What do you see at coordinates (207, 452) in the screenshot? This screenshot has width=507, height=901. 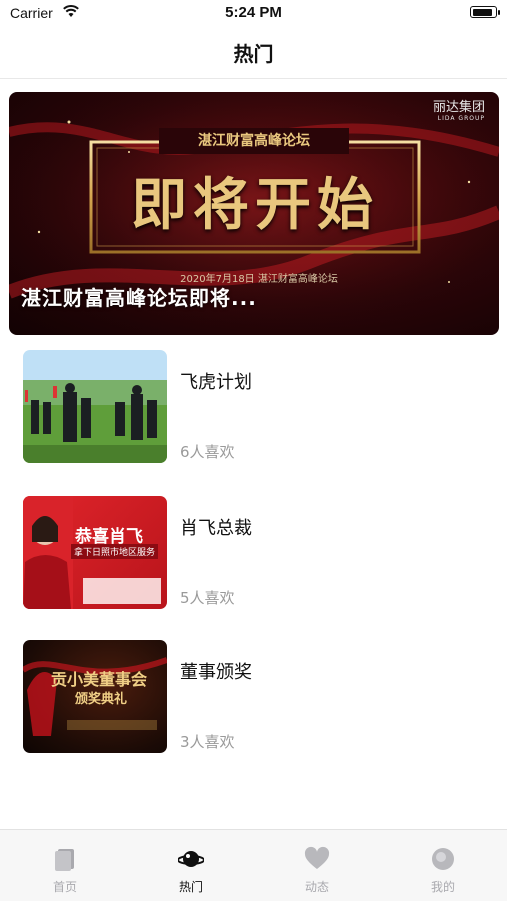 I see `item-likes: 6人喜欢` at bounding box center [207, 452].